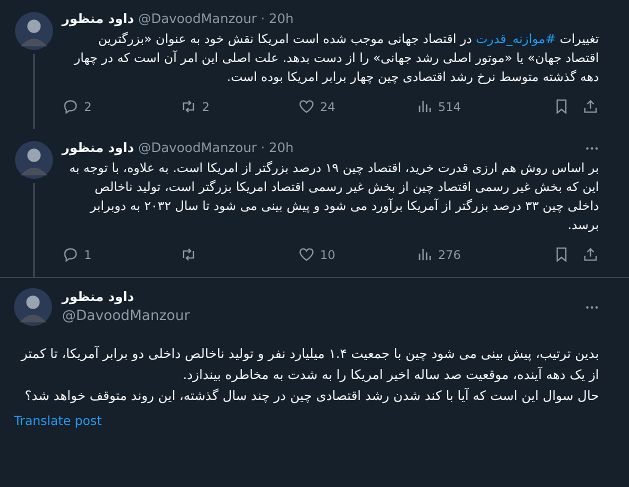 The width and height of the screenshot is (629, 487). I want to click on like-count: 24, so click(328, 107).